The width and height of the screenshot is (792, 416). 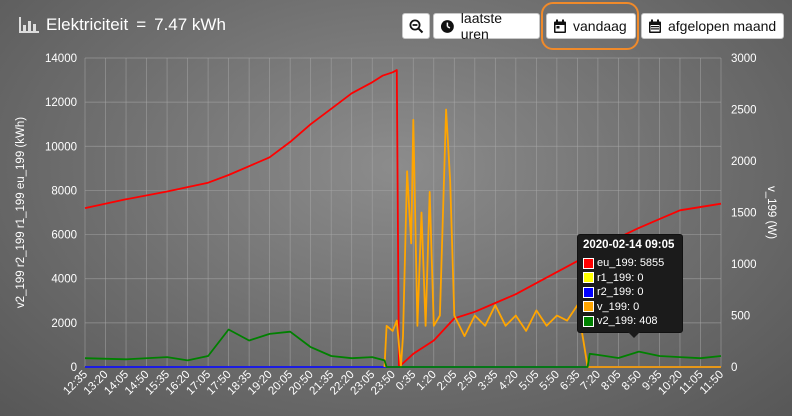 What do you see at coordinates (740, 317) in the screenshot?
I see `y-tick-label-right: 500` at bounding box center [740, 317].